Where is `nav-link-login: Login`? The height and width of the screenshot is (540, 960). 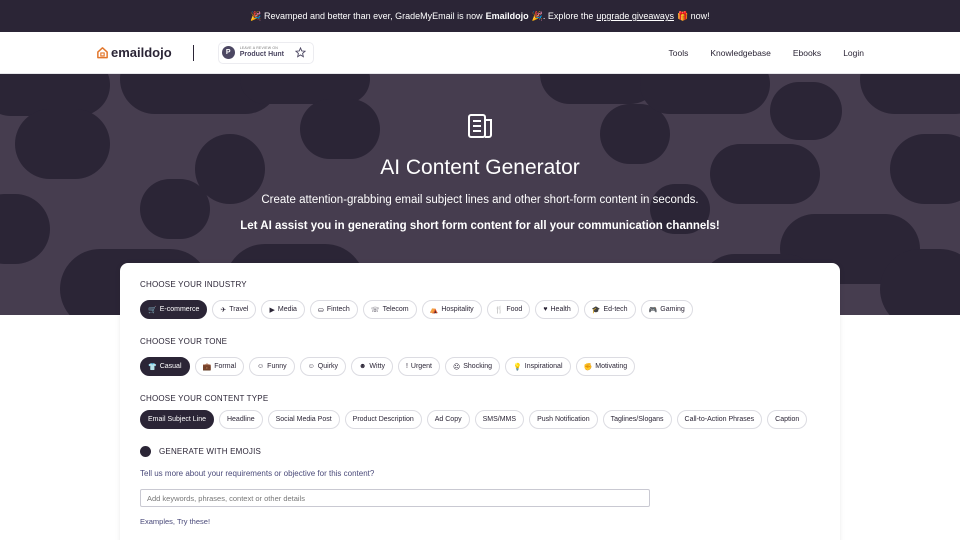
nav-link-login: Login is located at coordinates (853, 53).